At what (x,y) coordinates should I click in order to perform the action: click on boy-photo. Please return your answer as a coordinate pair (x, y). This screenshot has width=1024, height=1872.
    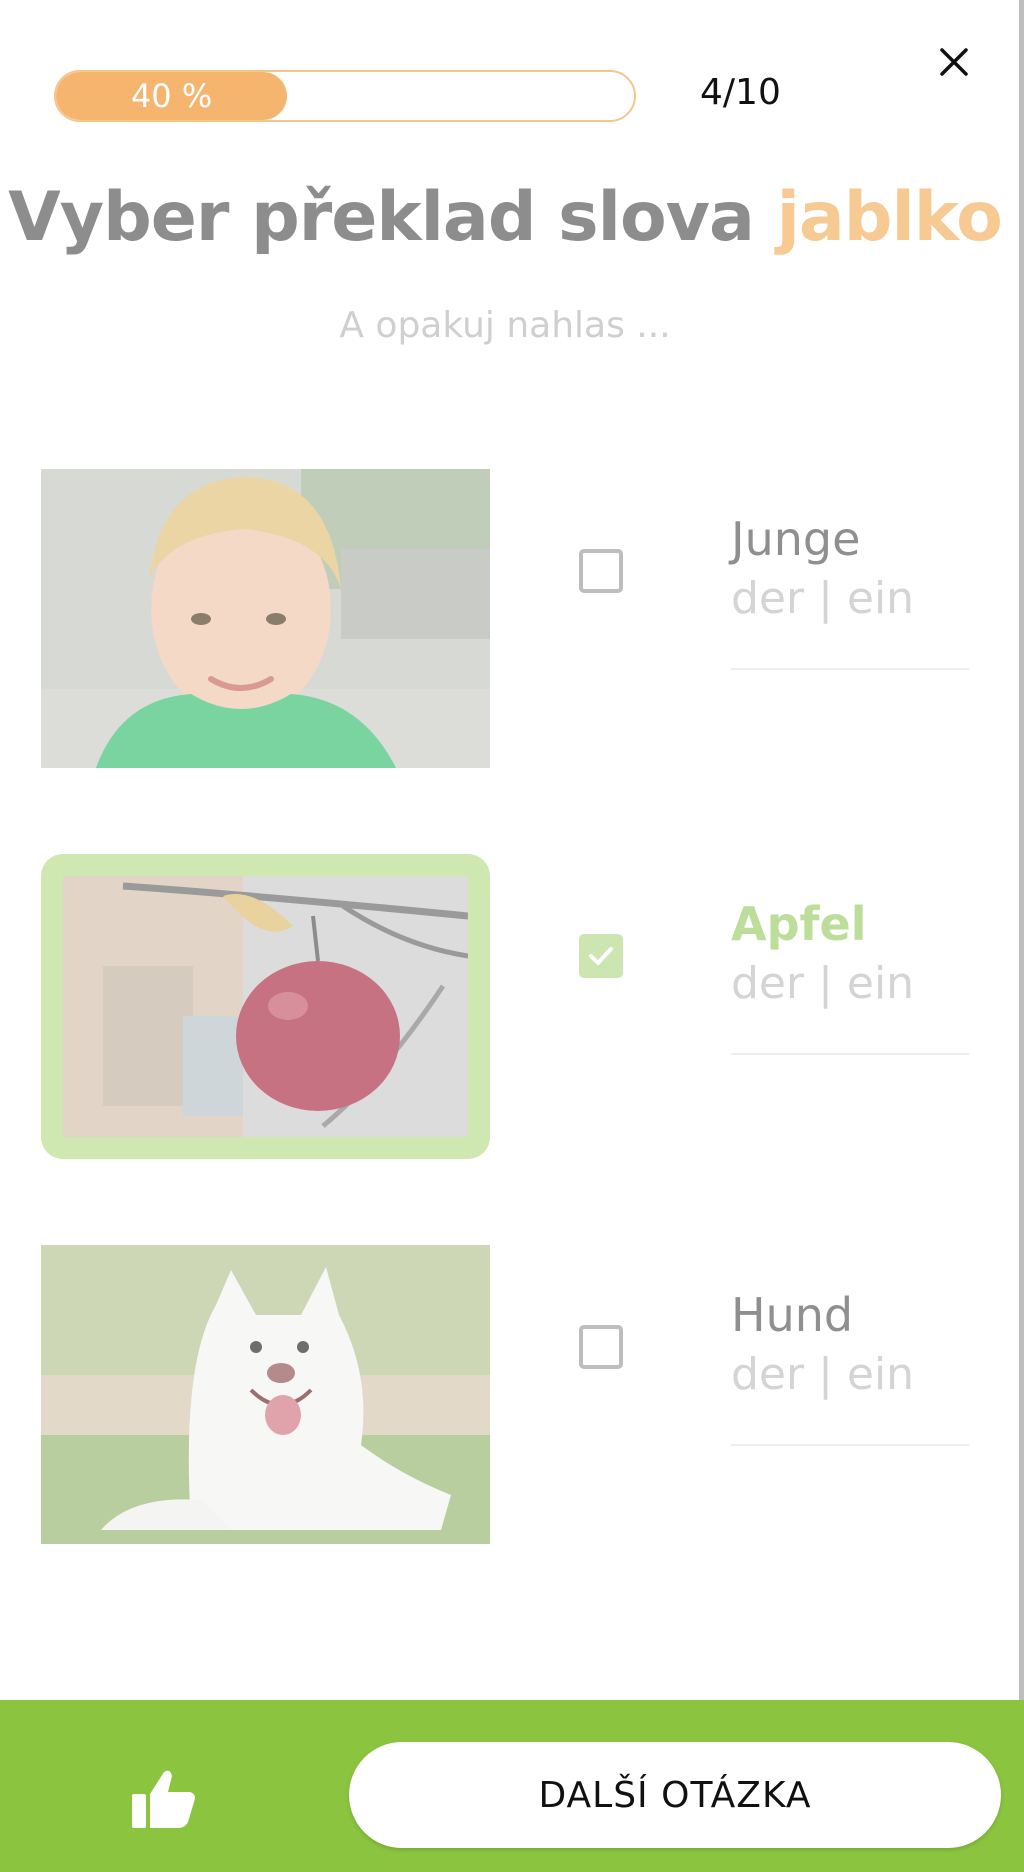
    Looking at the image, I should click on (265, 618).